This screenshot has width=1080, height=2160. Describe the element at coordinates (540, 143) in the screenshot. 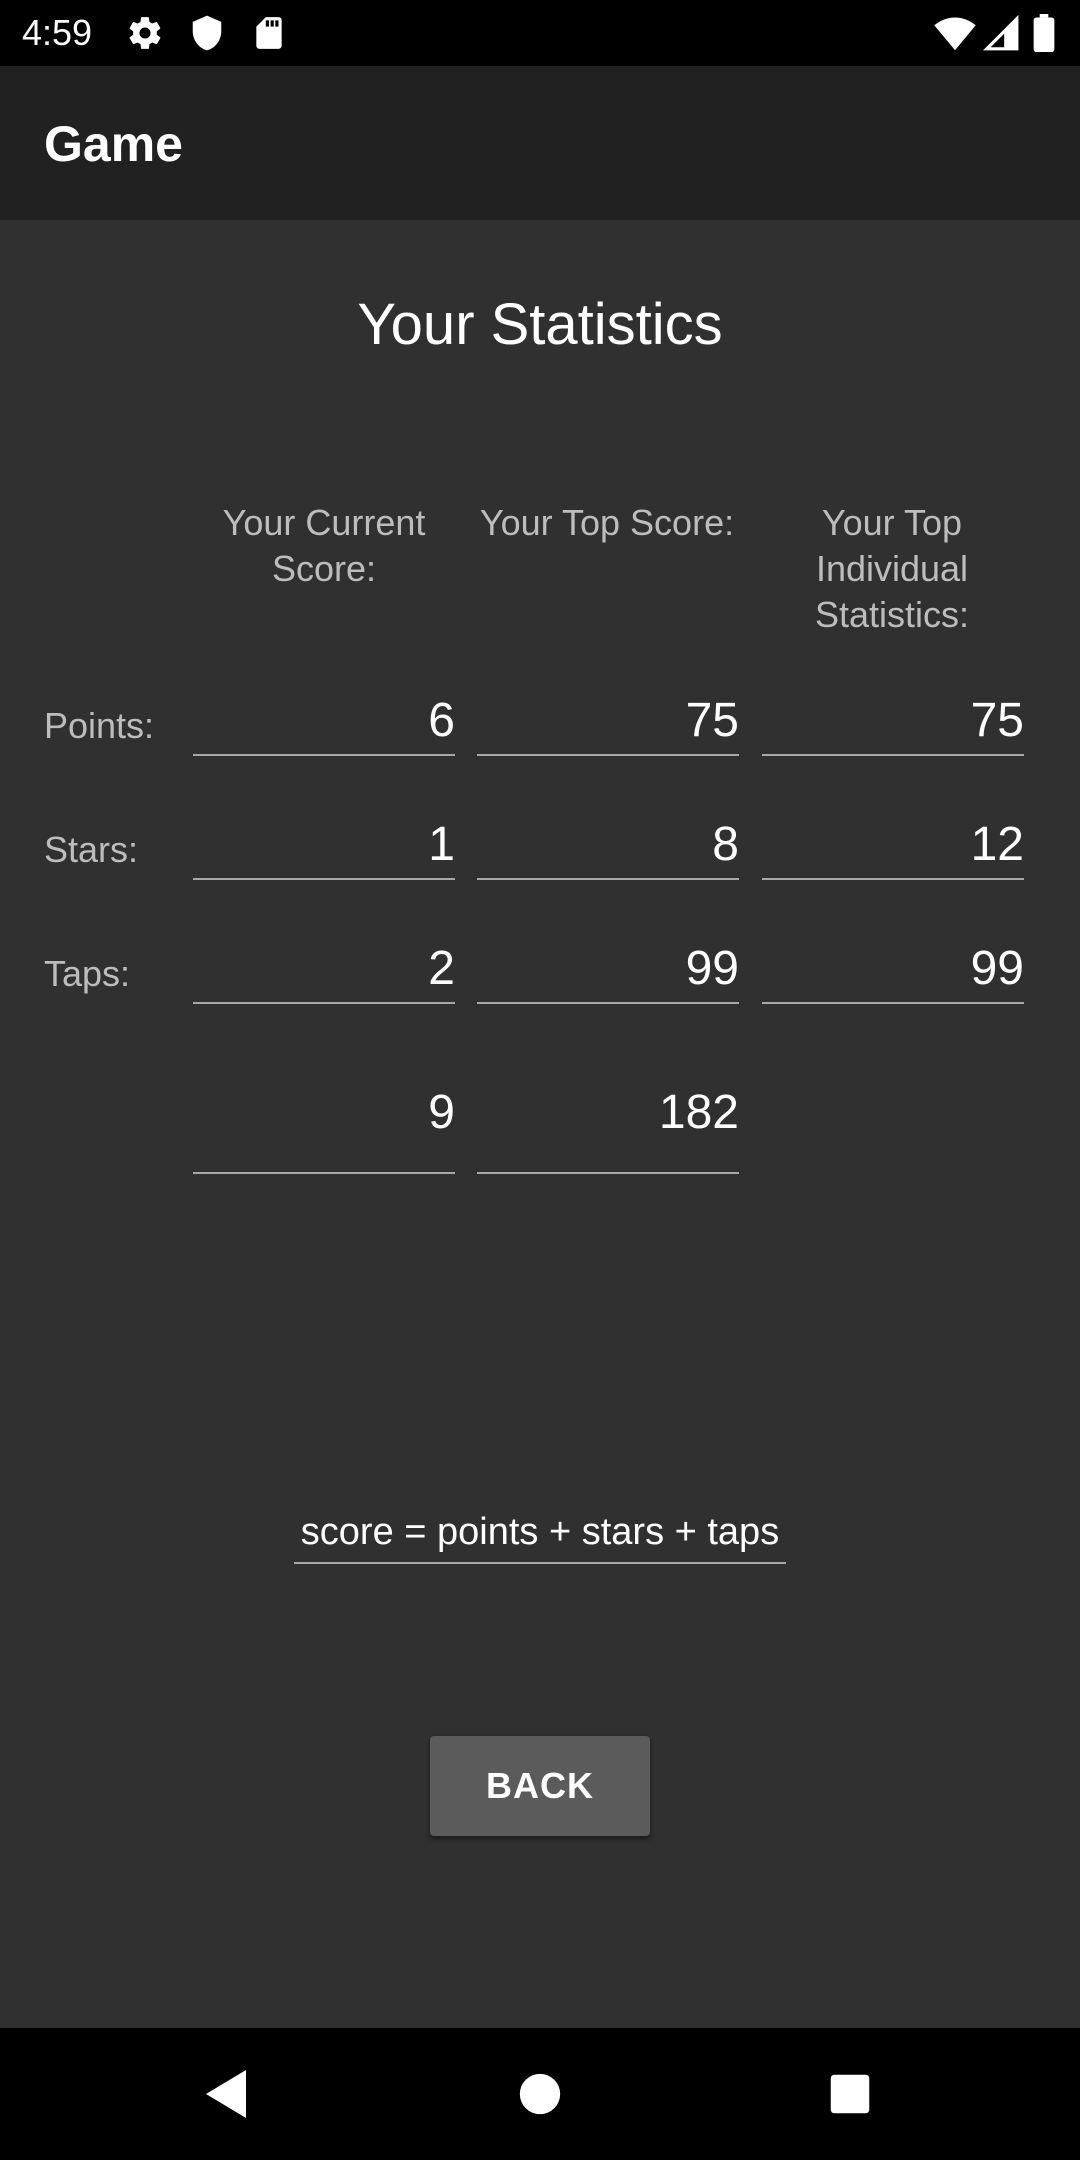

I see `app-bar: Game` at that location.